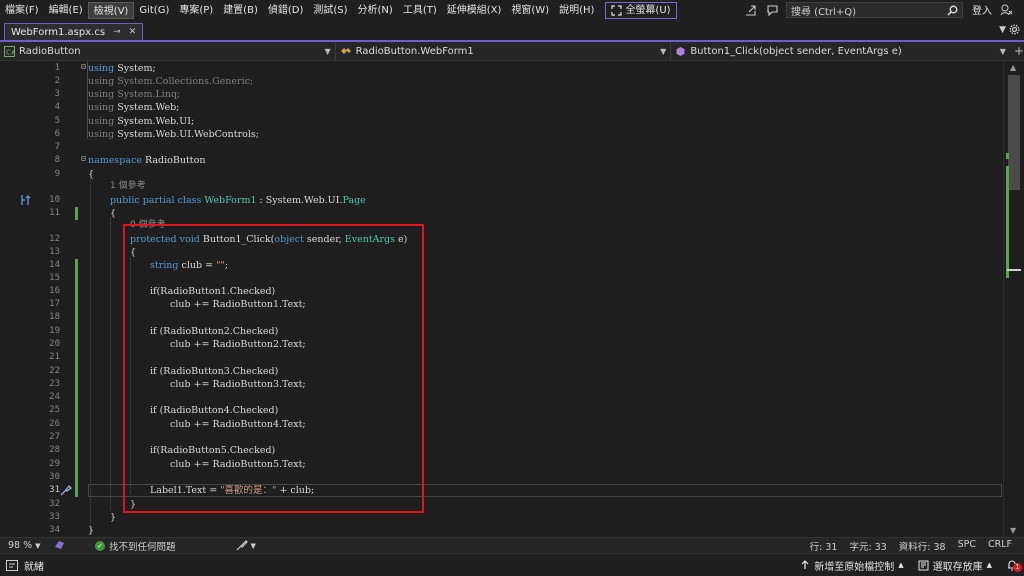 Image resolution: width=1024 pixels, height=576 pixels. What do you see at coordinates (1002, 30) in the screenshot?
I see `tab-list-dropdown-icon: ▼` at bounding box center [1002, 30].